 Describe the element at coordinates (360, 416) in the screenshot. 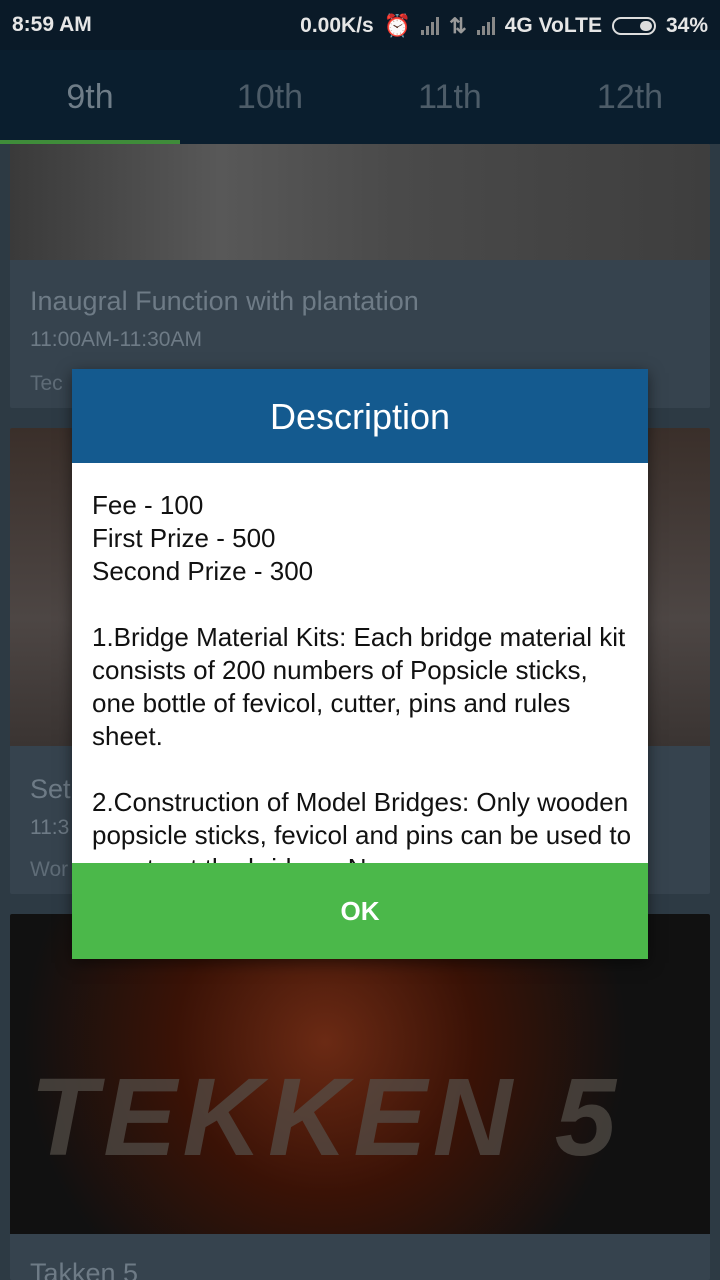

I see `dialog-title: Description` at that location.